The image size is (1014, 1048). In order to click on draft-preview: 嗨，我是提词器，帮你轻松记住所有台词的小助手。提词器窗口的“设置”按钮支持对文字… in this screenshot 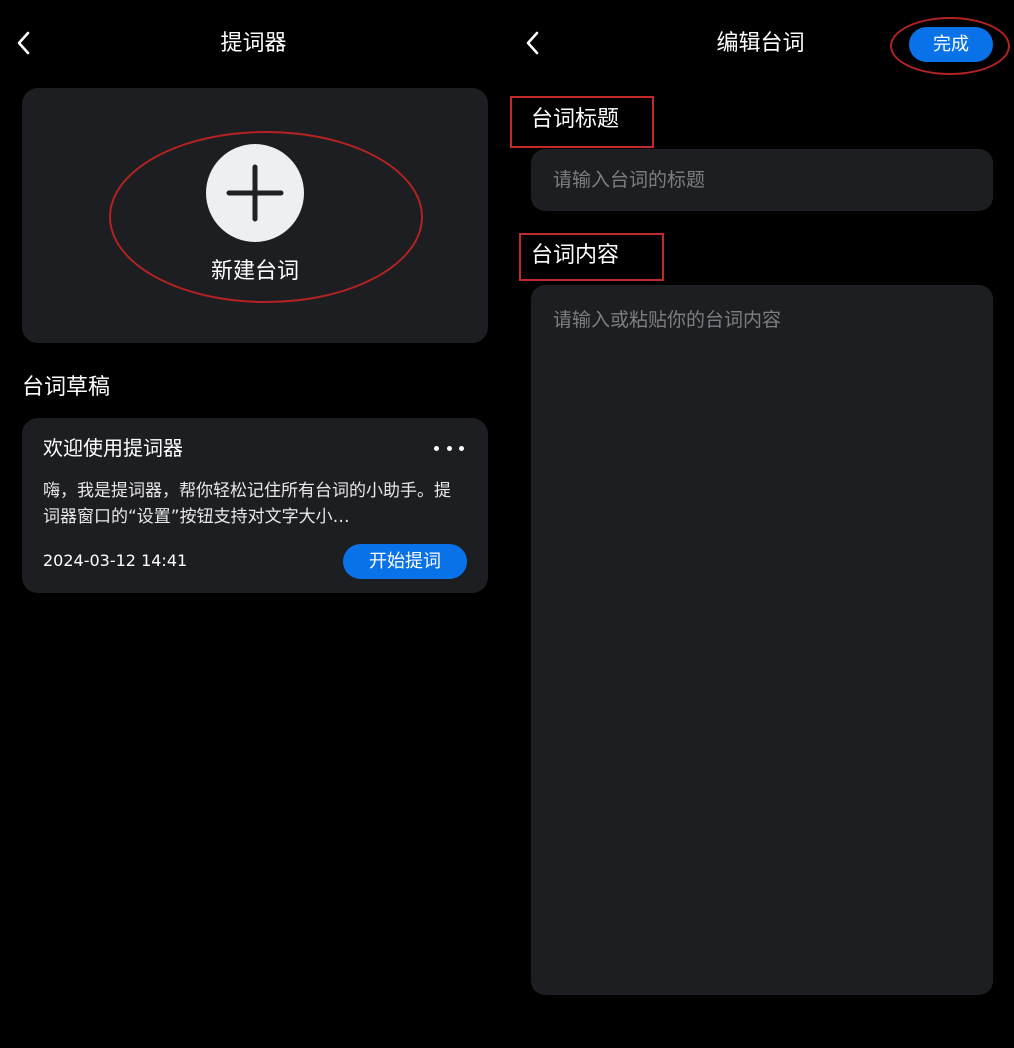, I will do `click(247, 504)`.